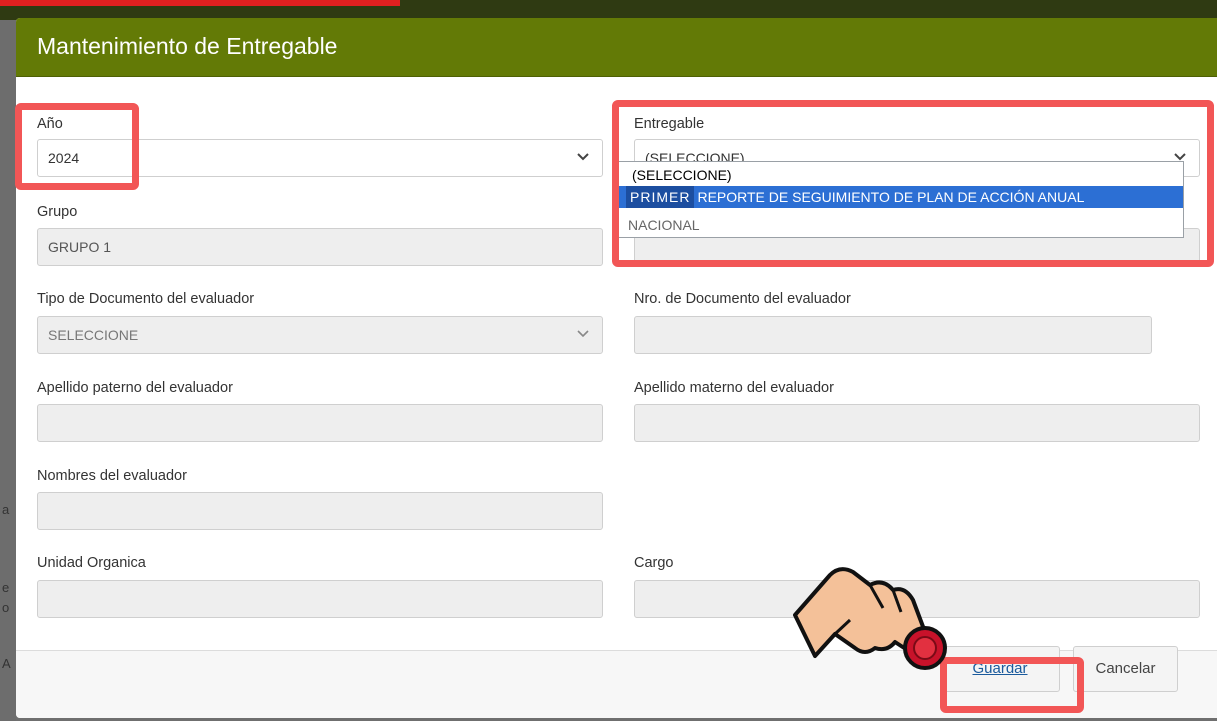  I want to click on grupo-label: Grupo, so click(57, 212).